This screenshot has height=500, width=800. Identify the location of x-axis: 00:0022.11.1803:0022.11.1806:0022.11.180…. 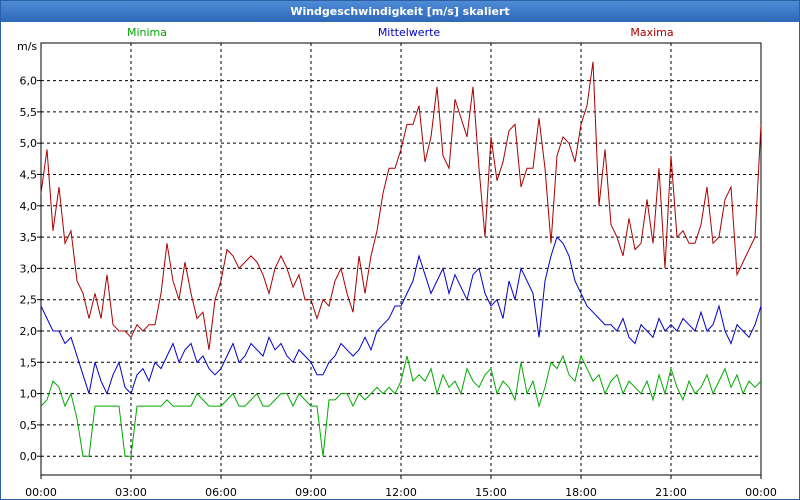
(401, 487).